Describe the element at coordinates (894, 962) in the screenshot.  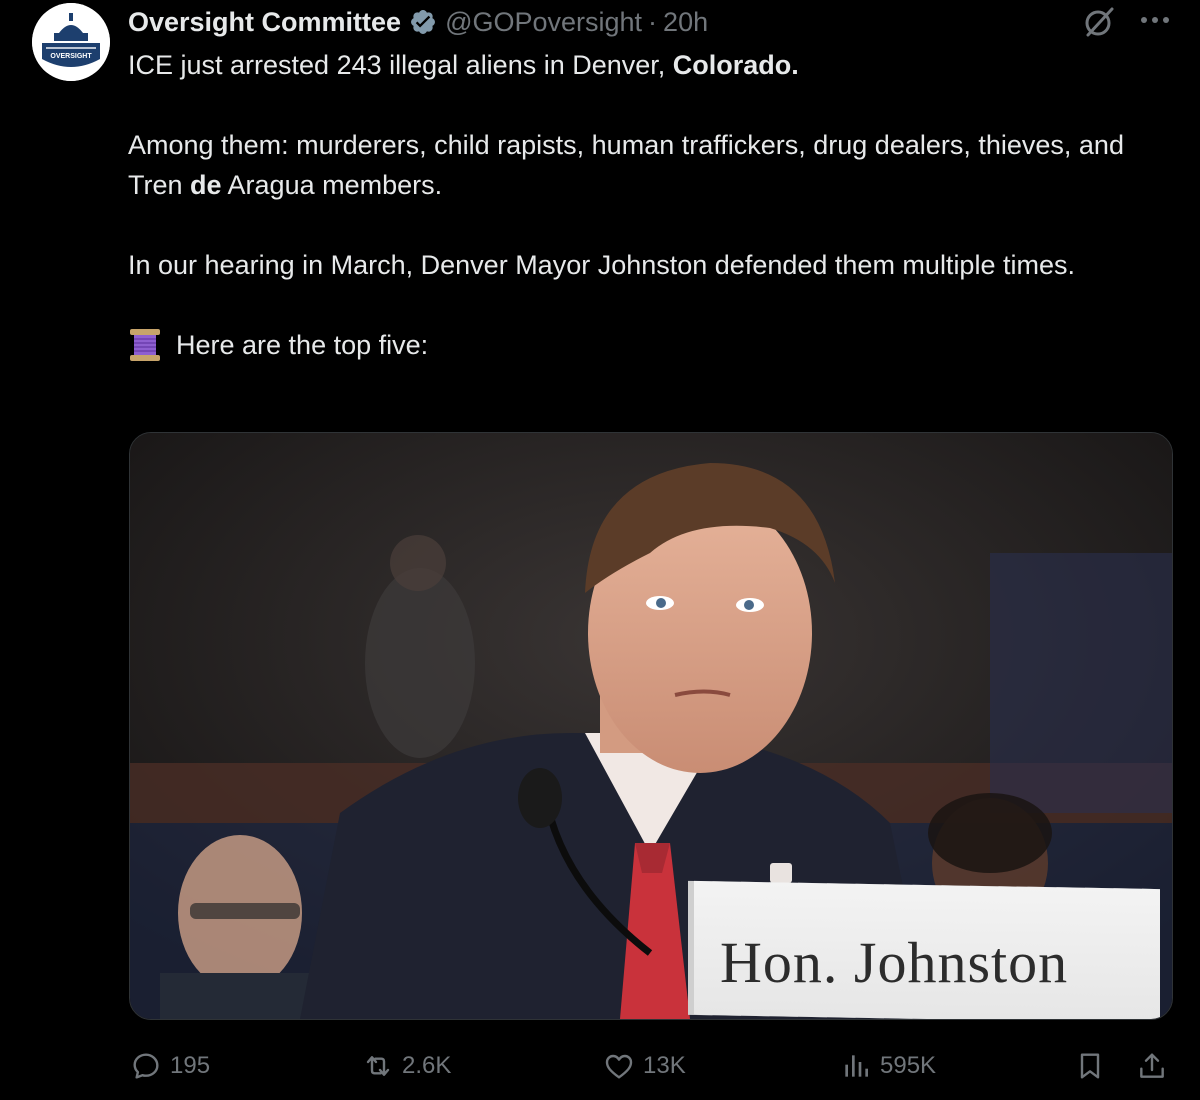
I see `nameplate-text: Hon. Johnston` at that location.